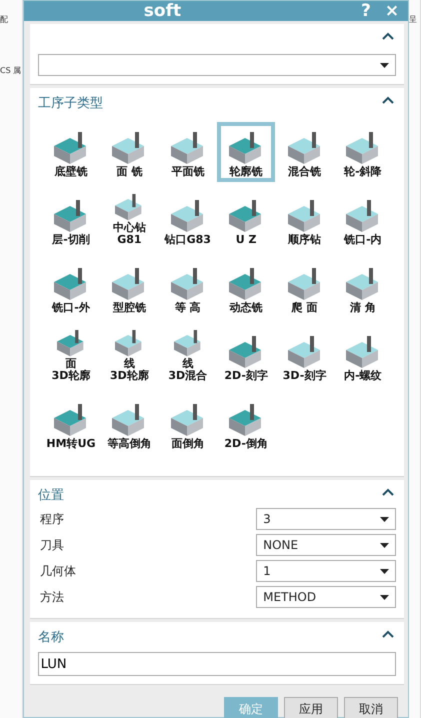 The width and height of the screenshot is (421, 718). I want to click on operation-tile: 轮廓铣, so click(246, 152).